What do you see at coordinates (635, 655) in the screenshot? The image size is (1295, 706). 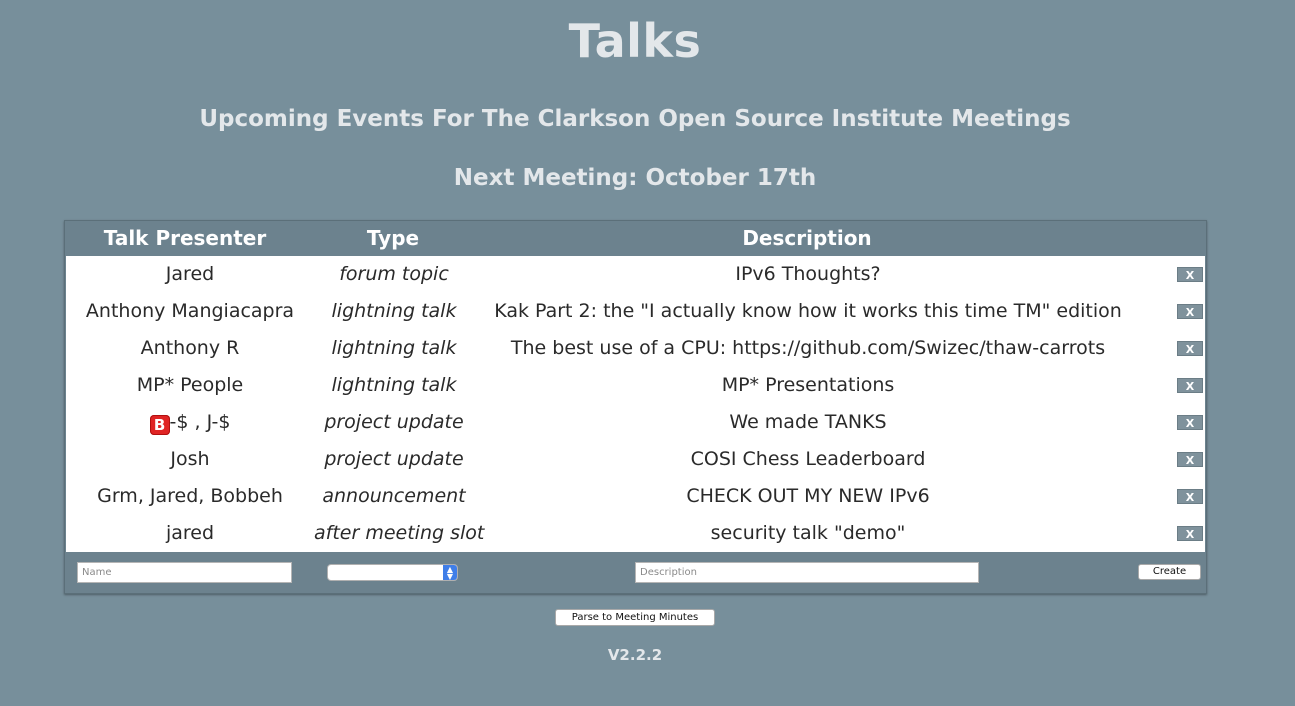 I see `version-label: V2.2.2` at bounding box center [635, 655].